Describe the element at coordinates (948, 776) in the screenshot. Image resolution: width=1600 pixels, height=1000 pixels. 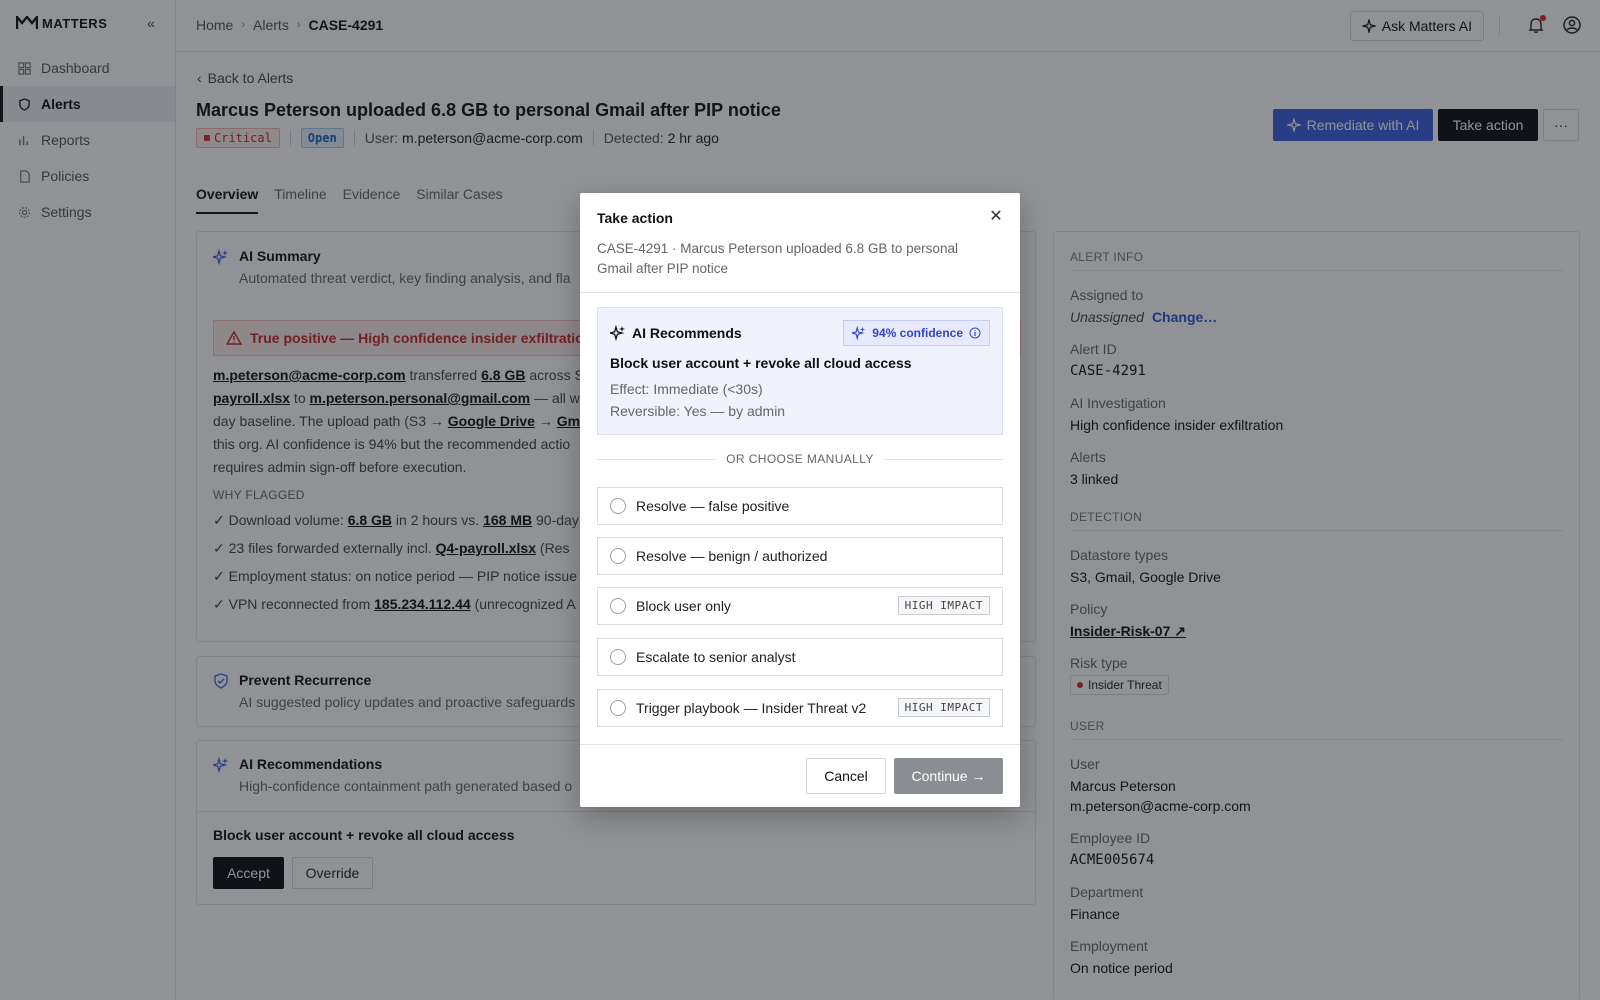
I see `continue-button: Continue →` at that location.